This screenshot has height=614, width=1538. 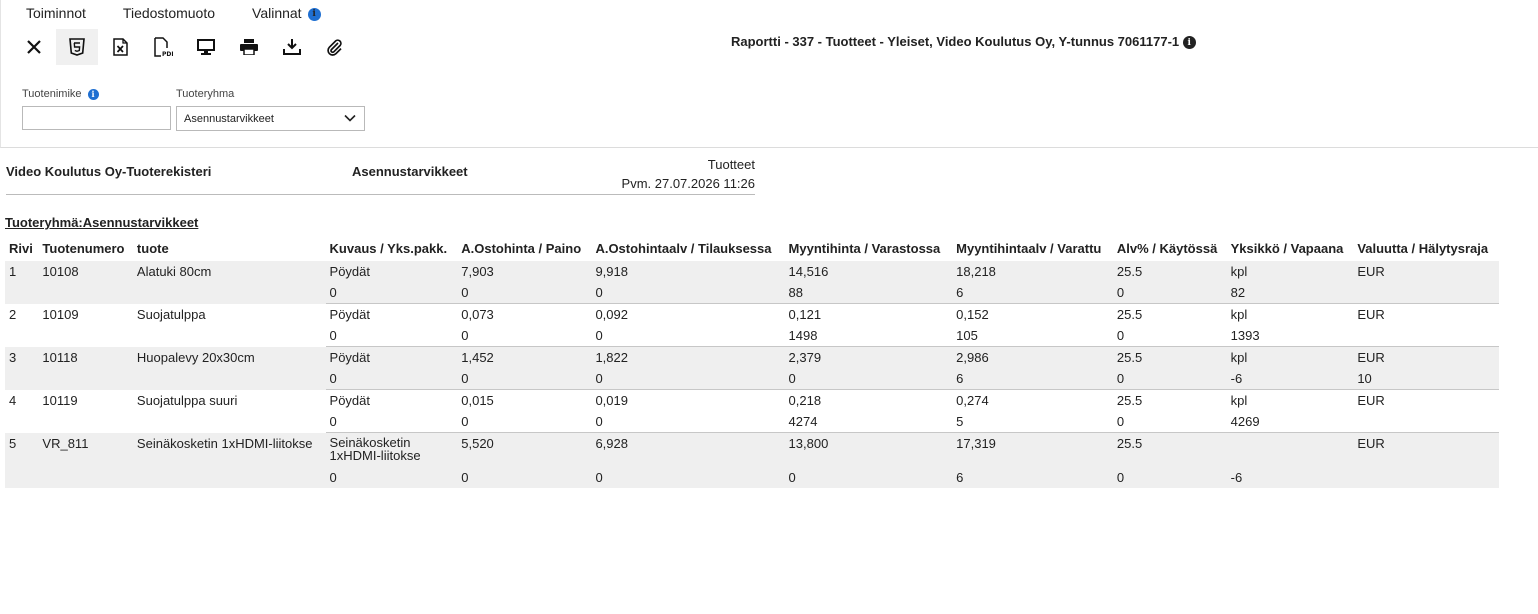 I want to click on table-cell: 10, so click(x=1426, y=379).